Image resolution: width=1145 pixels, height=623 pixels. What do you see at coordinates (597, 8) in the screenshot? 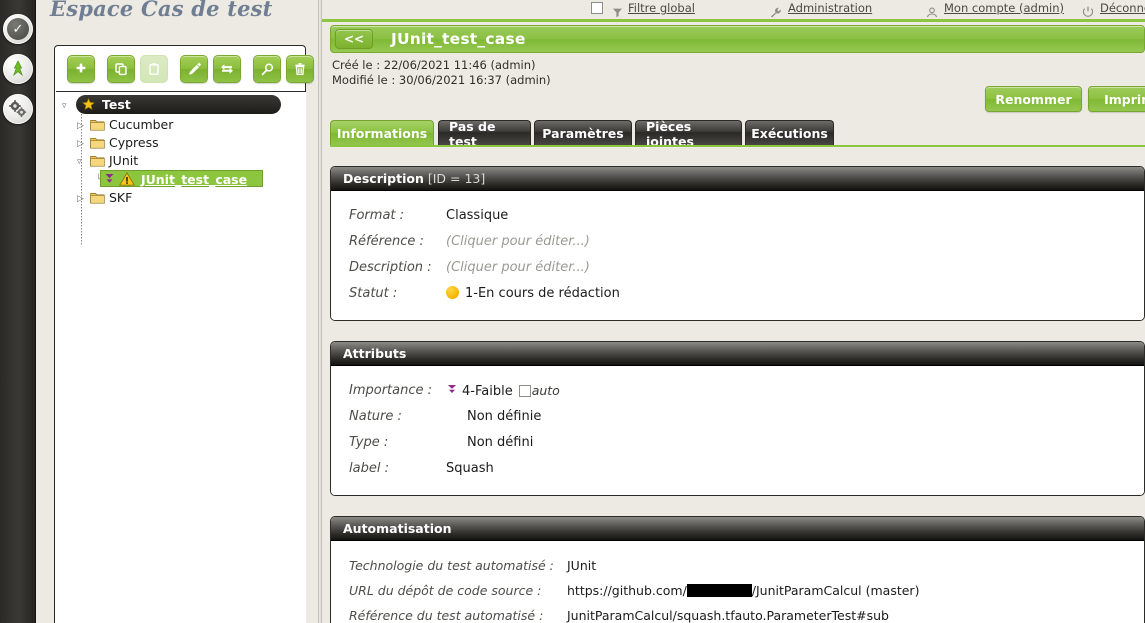
I see `global-filter-checkbox` at bounding box center [597, 8].